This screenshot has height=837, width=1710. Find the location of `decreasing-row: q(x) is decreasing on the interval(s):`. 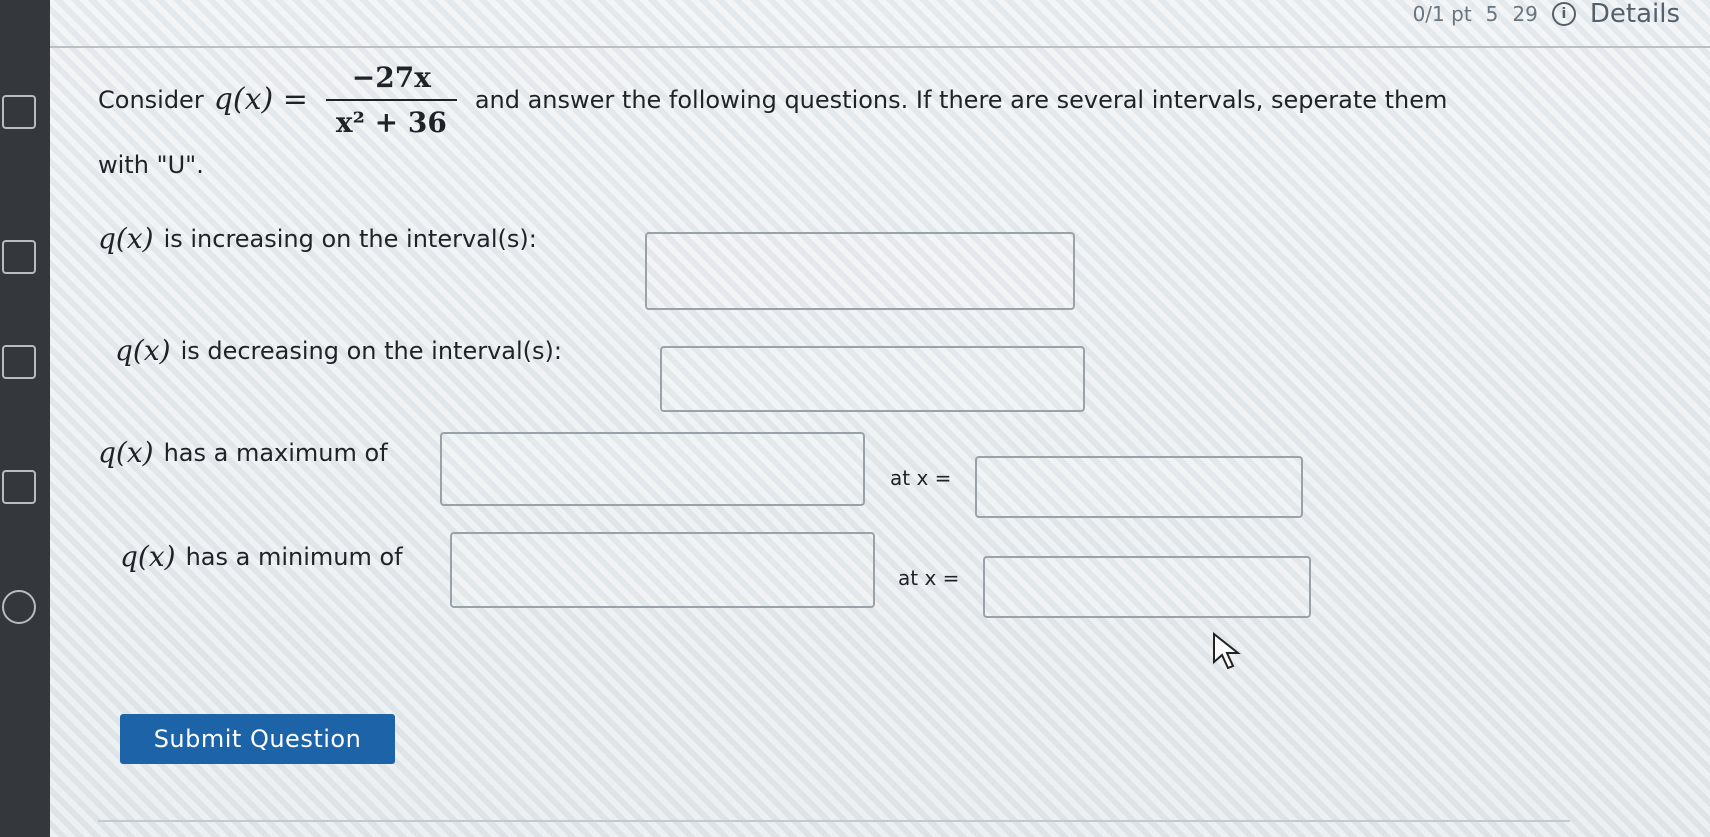

decreasing-row: q(x) is decreasing on the interval(s): is located at coordinates (338, 350).